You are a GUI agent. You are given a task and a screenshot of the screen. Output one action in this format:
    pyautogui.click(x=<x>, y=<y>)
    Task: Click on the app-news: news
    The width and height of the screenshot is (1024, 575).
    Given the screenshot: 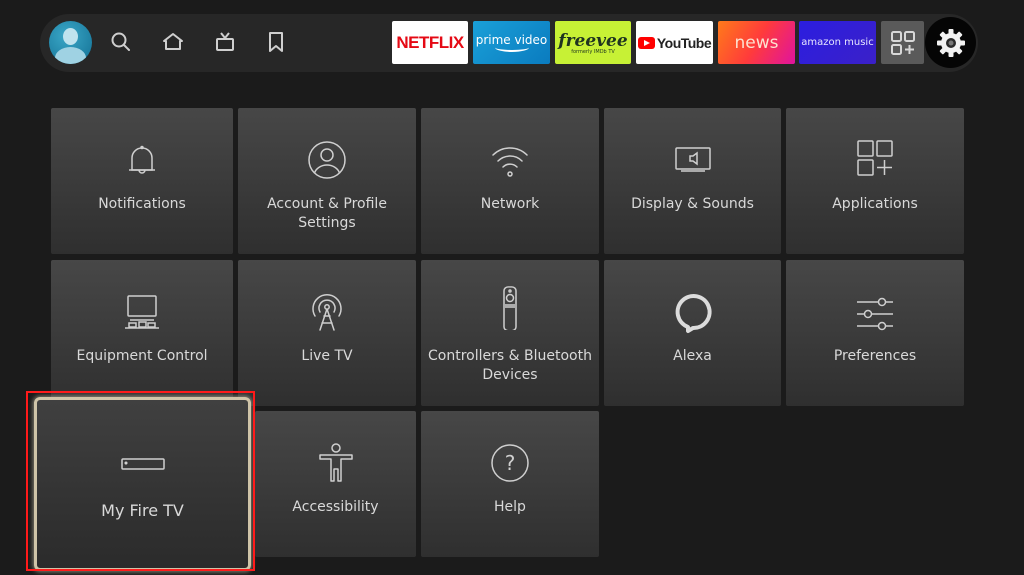 What is the action you would take?
    pyautogui.click(x=756, y=42)
    